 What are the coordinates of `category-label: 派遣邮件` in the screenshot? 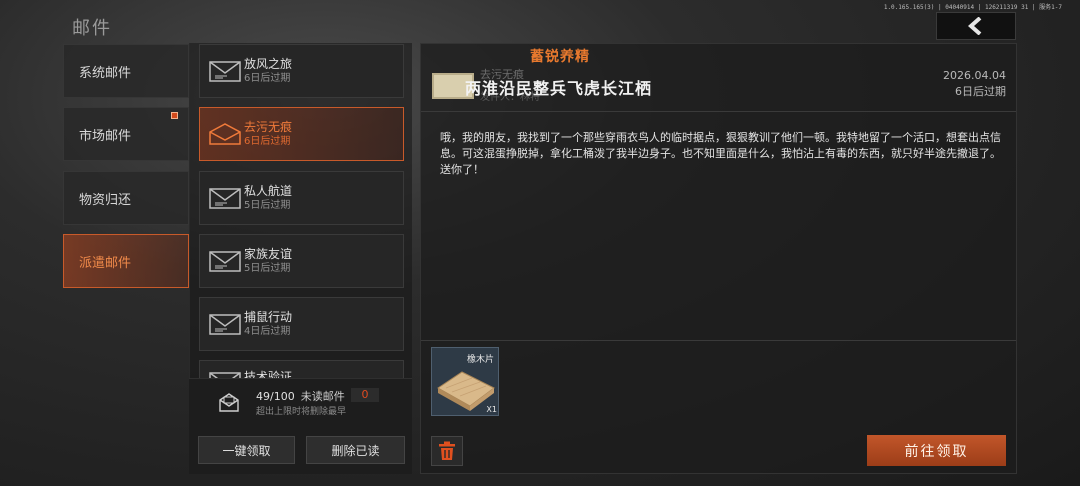 It's located at (105, 263).